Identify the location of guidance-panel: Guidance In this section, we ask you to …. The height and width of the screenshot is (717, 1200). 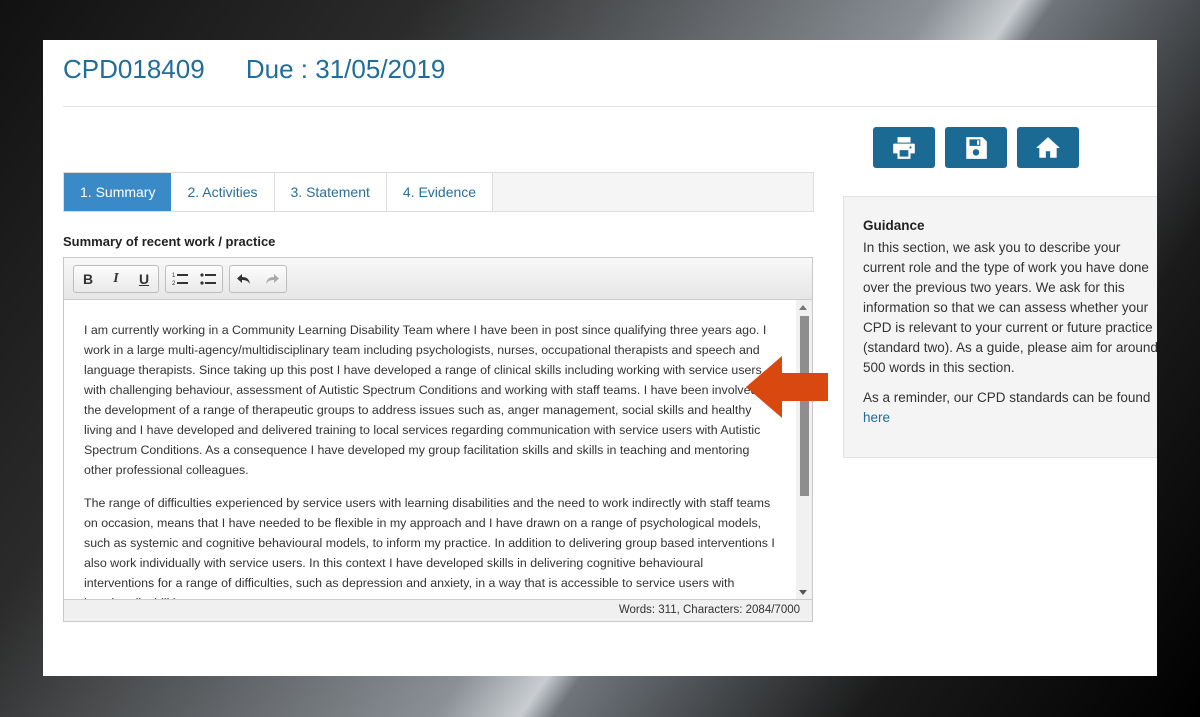
(1000, 327).